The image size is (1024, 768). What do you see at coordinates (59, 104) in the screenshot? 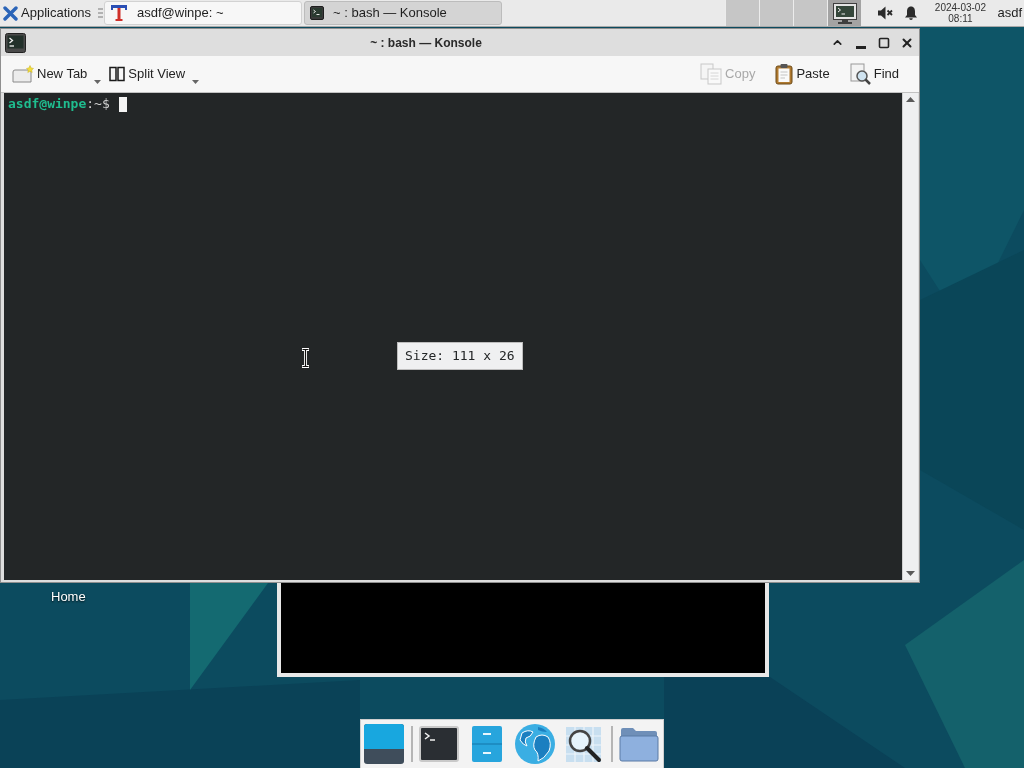
I see `shell-prompt: asdf@winpe:~$` at bounding box center [59, 104].